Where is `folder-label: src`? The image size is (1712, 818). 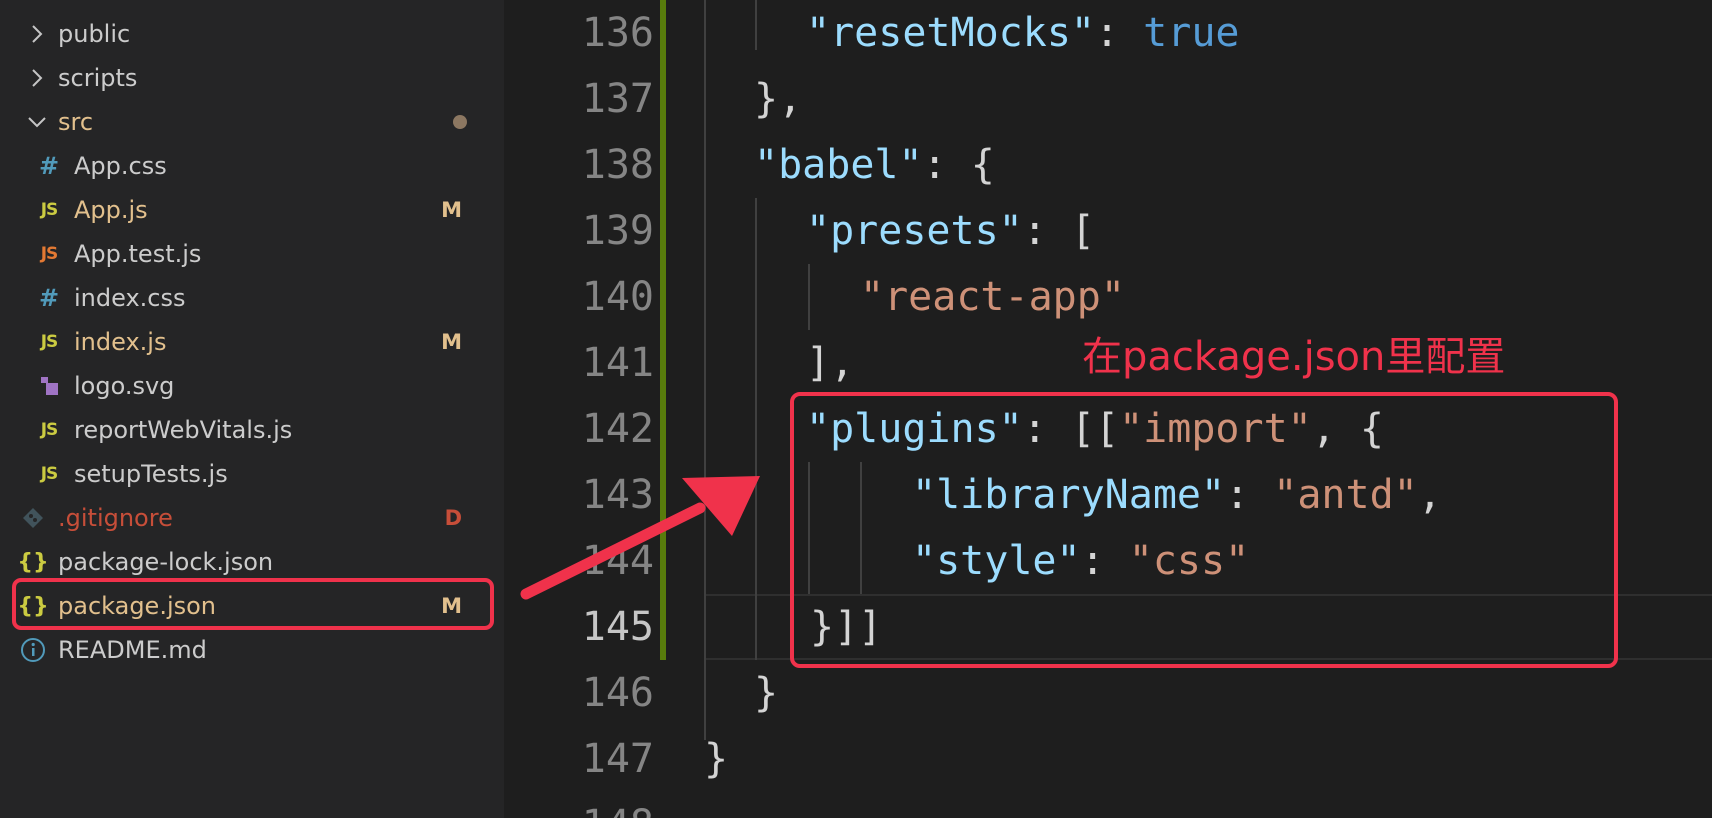 folder-label: src is located at coordinates (76, 122).